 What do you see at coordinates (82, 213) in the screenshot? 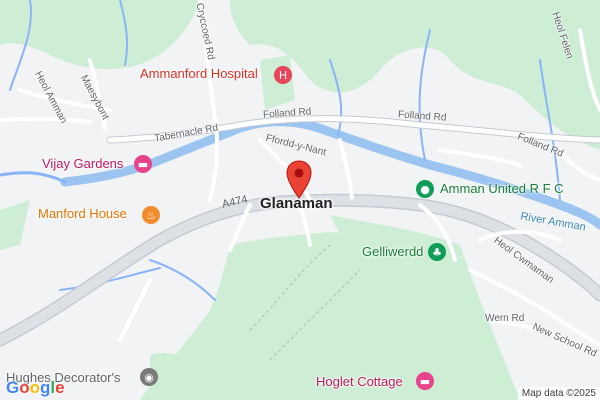
I see `poi-label-manford-house: Manford House` at bounding box center [82, 213].